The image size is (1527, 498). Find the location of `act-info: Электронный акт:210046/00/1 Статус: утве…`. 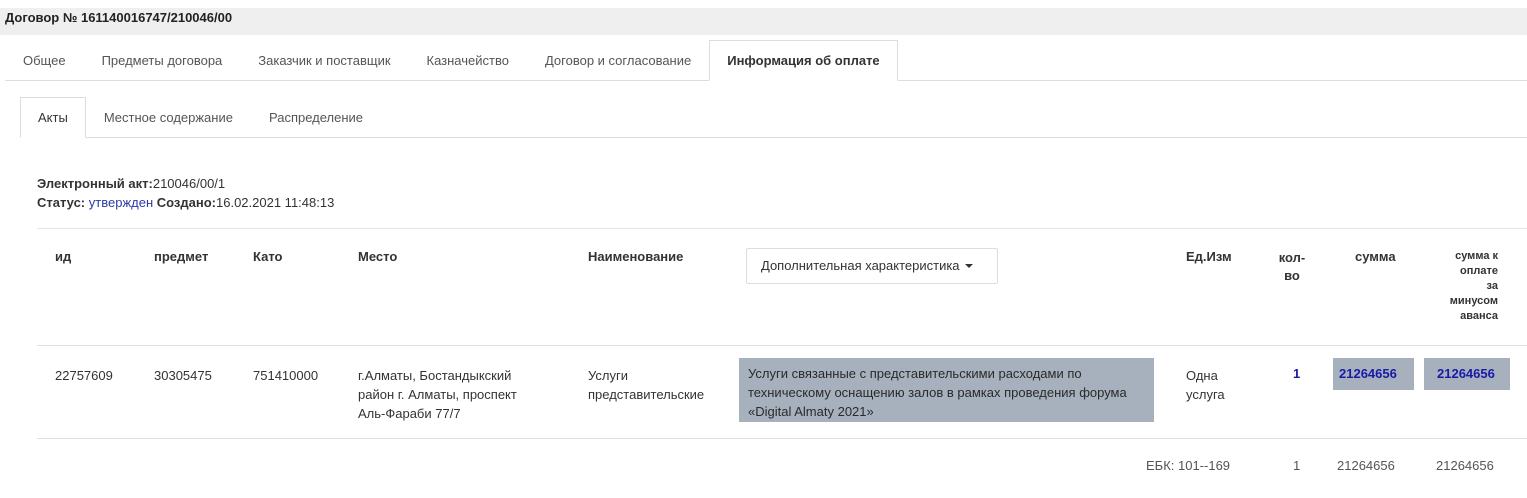

act-info: Электронный акт:210046/00/1 Статус: утве… is located at coordinates (185, 193).